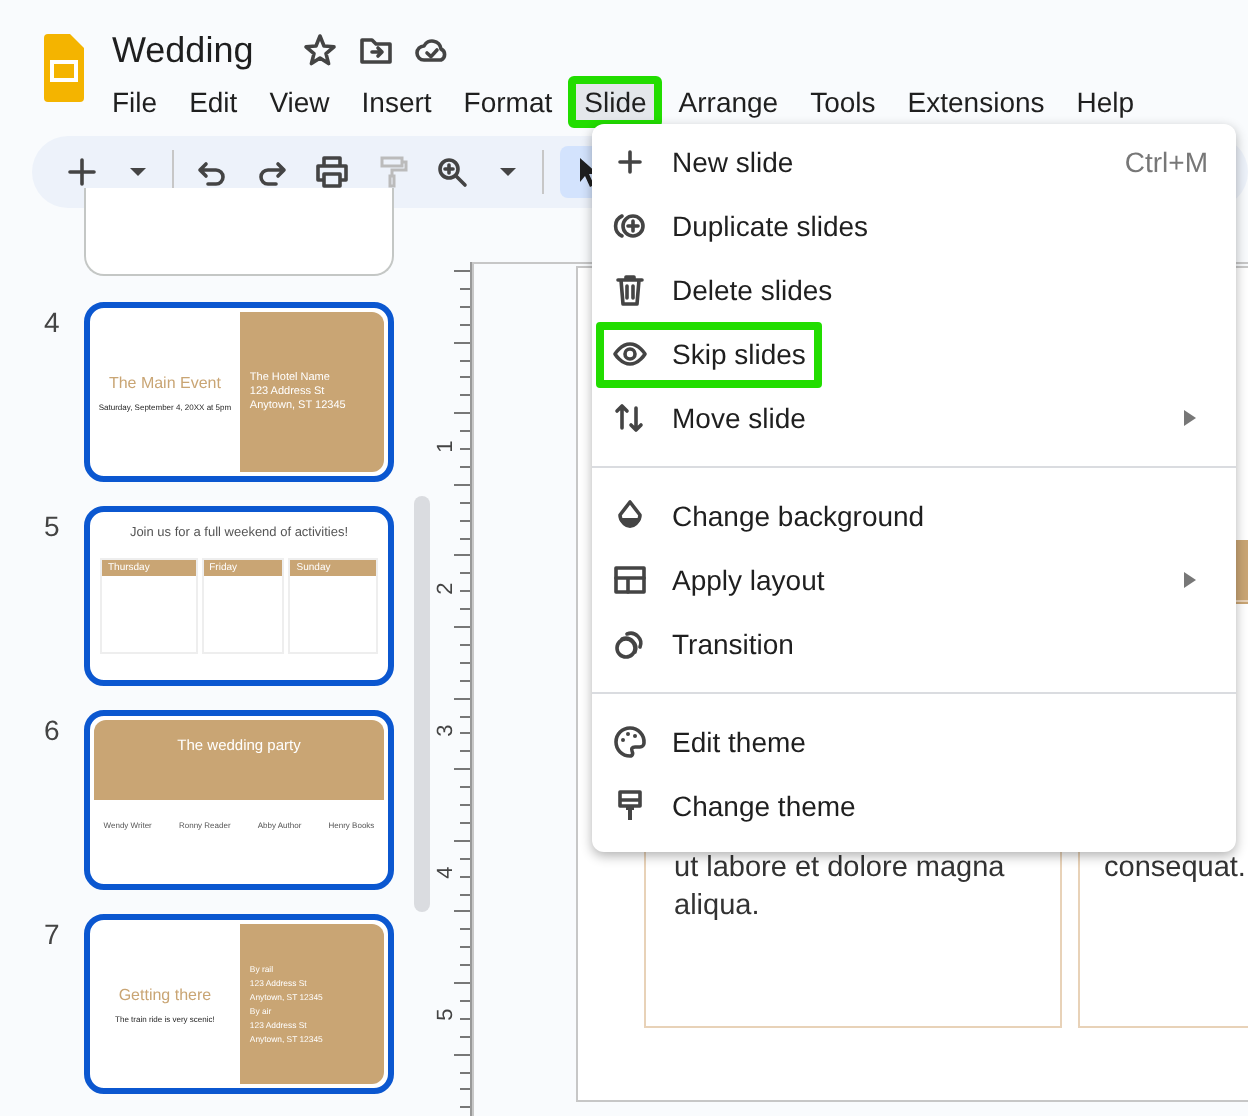 The width and height of the screenshot is (1248, 1116). I want to click on ruler-number: 5, so click(445, 1014).